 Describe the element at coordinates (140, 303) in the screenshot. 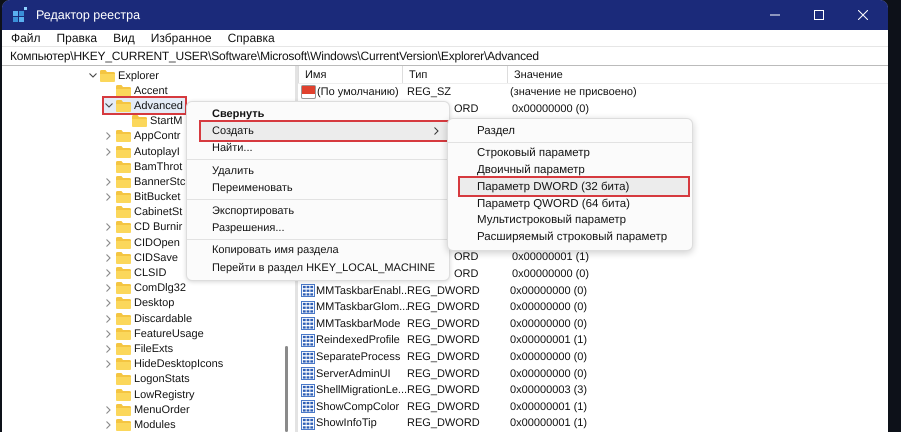

I see `tree-item: Desktop` at that location.